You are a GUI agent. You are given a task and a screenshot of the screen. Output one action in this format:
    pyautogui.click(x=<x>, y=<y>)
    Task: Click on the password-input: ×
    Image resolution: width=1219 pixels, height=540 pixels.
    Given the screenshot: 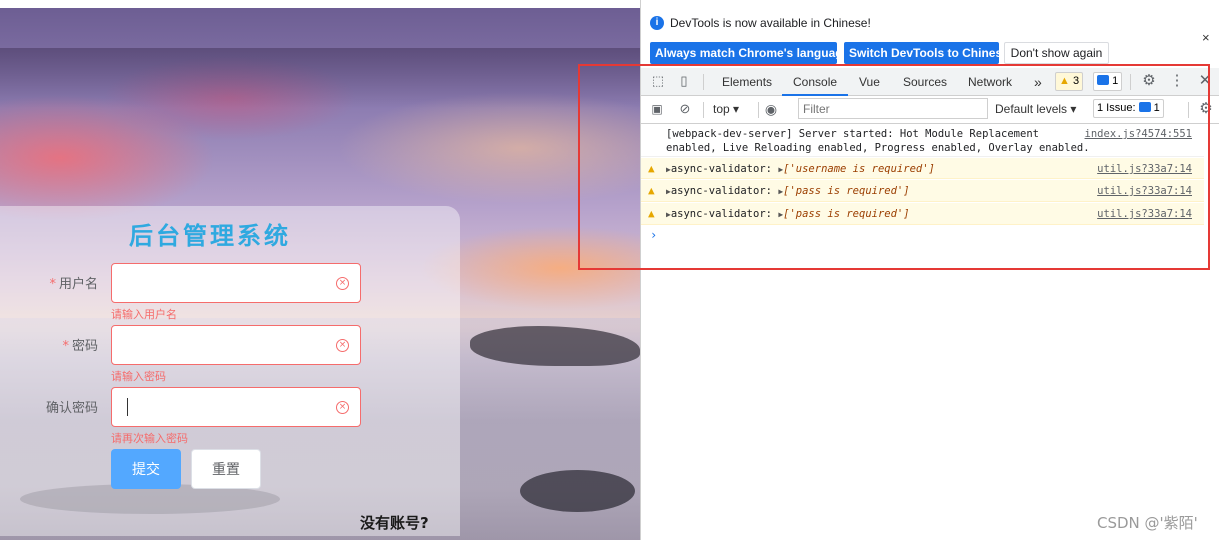 What is the action you would take?
    pyautogui.click(x=236, y=345)
    